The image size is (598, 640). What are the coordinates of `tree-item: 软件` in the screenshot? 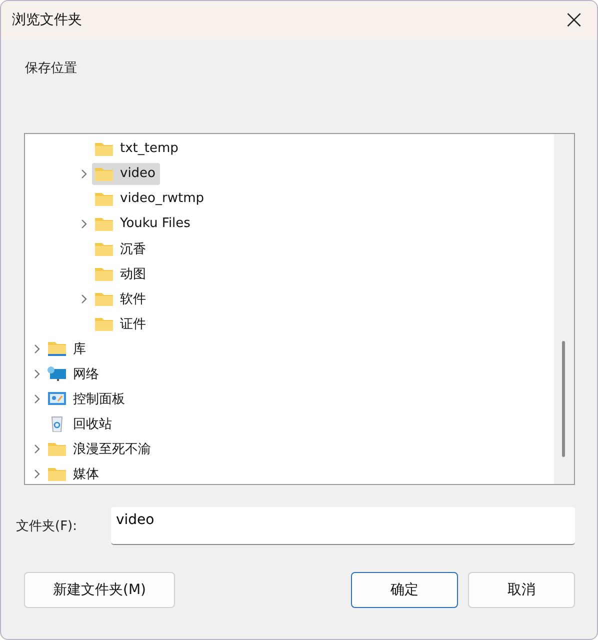 It's located at (121, 299).